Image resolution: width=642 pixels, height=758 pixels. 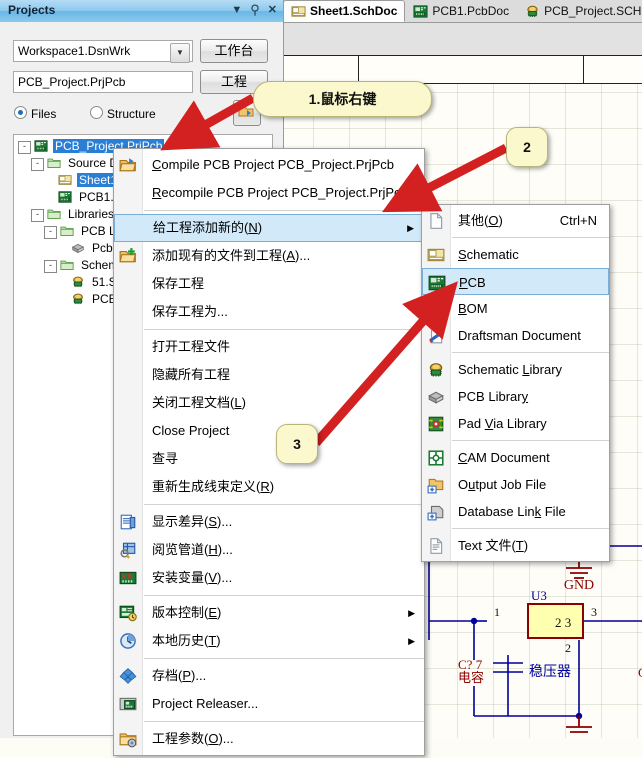 What do you see at coordinates (72, 82) in the screenshot?
I see `project-field-value: PCB_Project.PrjPcb` at bounding box center [72, 82].